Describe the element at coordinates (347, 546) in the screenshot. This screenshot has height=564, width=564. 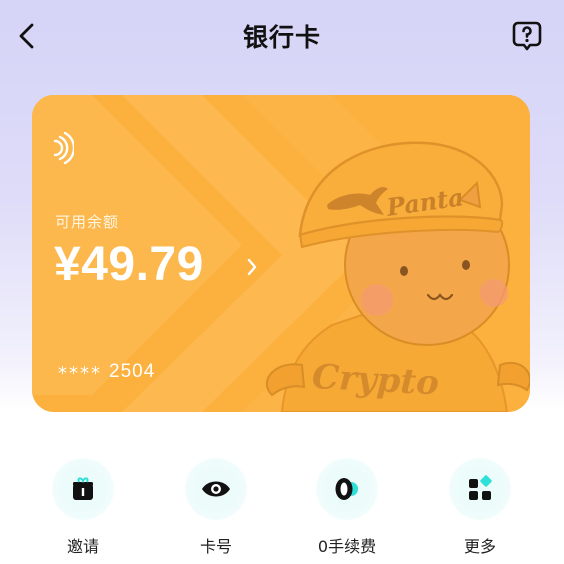
I see `action-label: 0手续费` at that location.